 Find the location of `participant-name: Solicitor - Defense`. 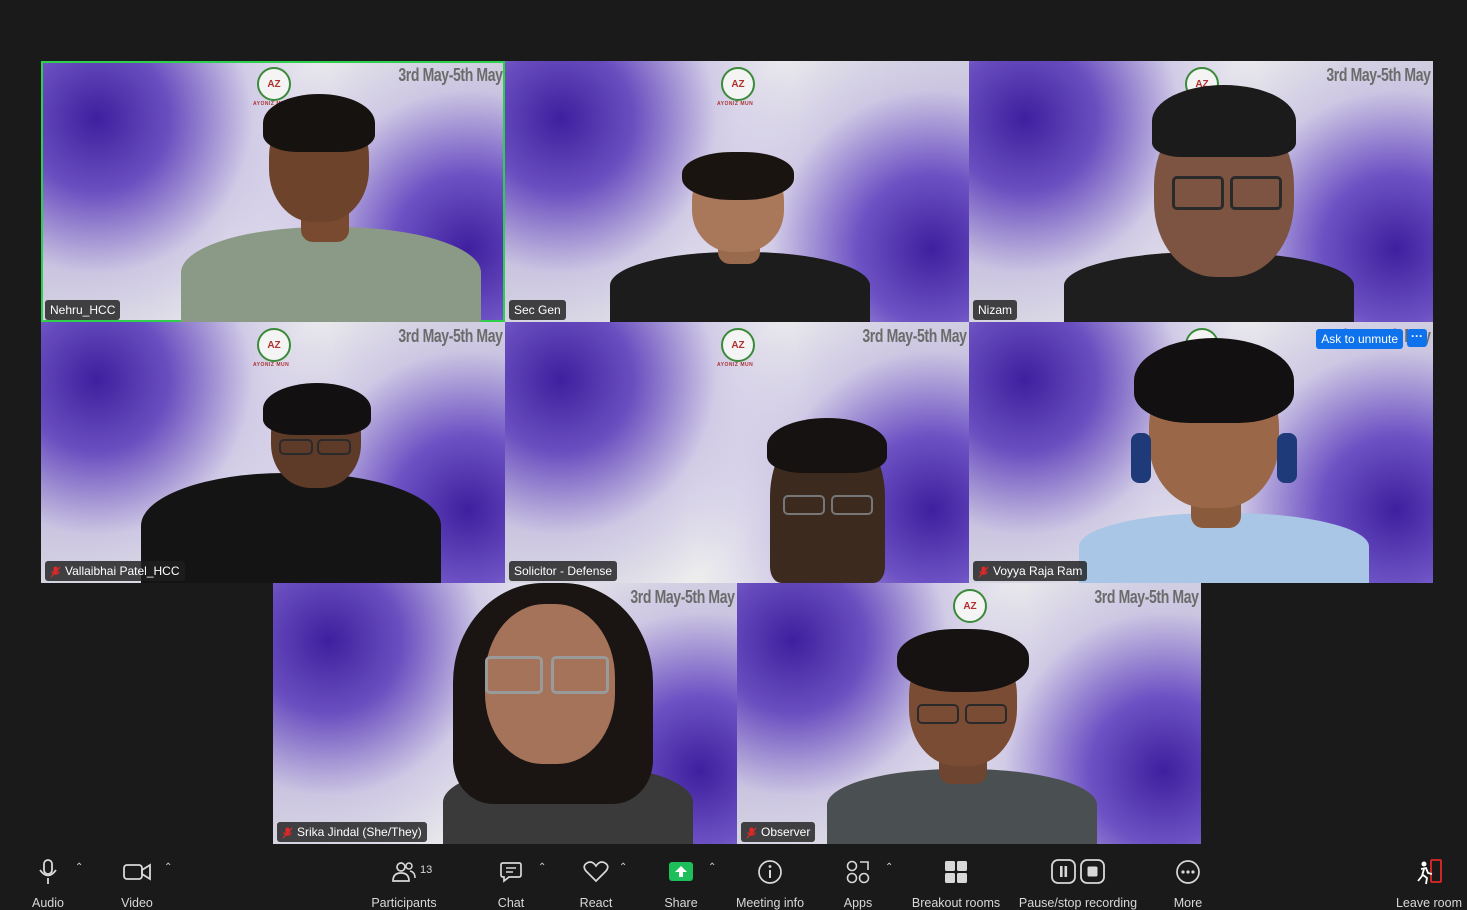

participant-name: Solicitor - Defense is located at coordinates (563, 571).